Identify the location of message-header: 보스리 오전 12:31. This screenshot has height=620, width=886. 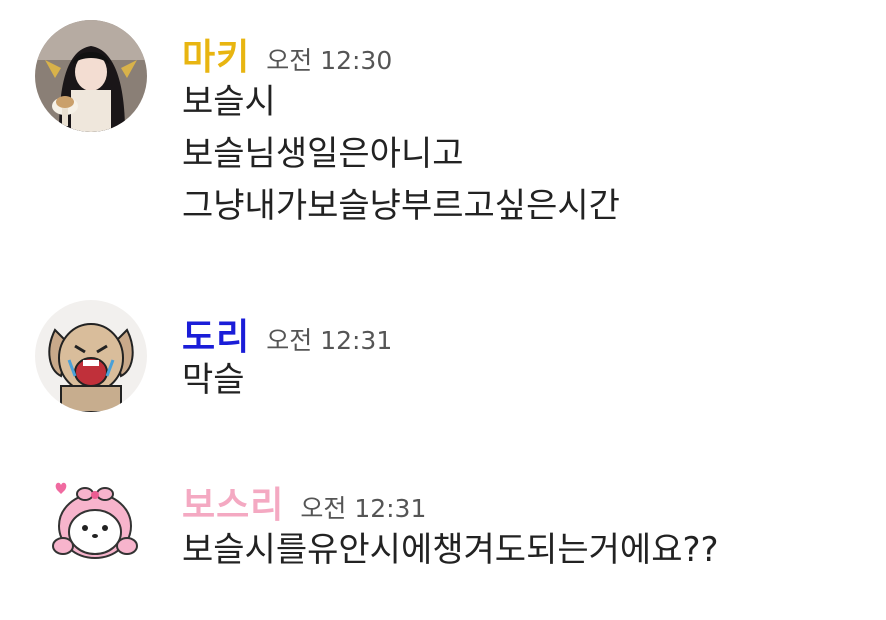
(304, 502).